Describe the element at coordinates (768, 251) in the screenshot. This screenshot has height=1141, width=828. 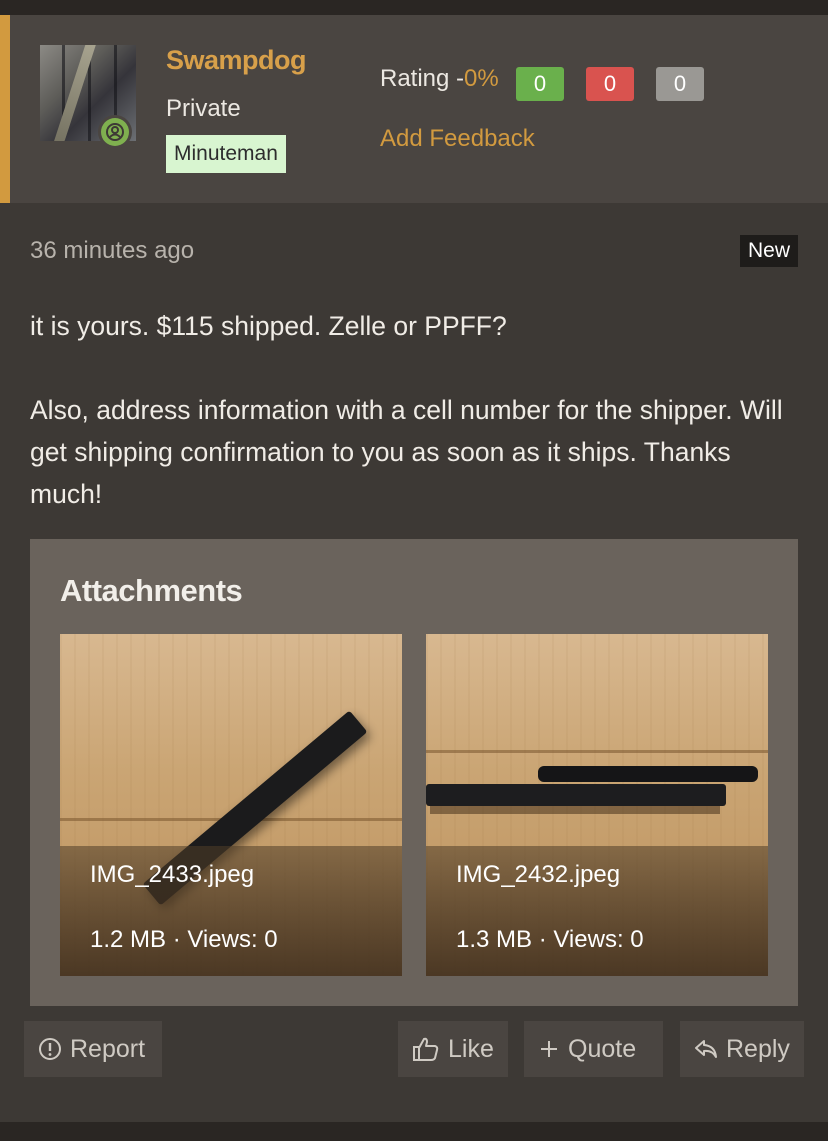
I see `new-badge: New` at that location.